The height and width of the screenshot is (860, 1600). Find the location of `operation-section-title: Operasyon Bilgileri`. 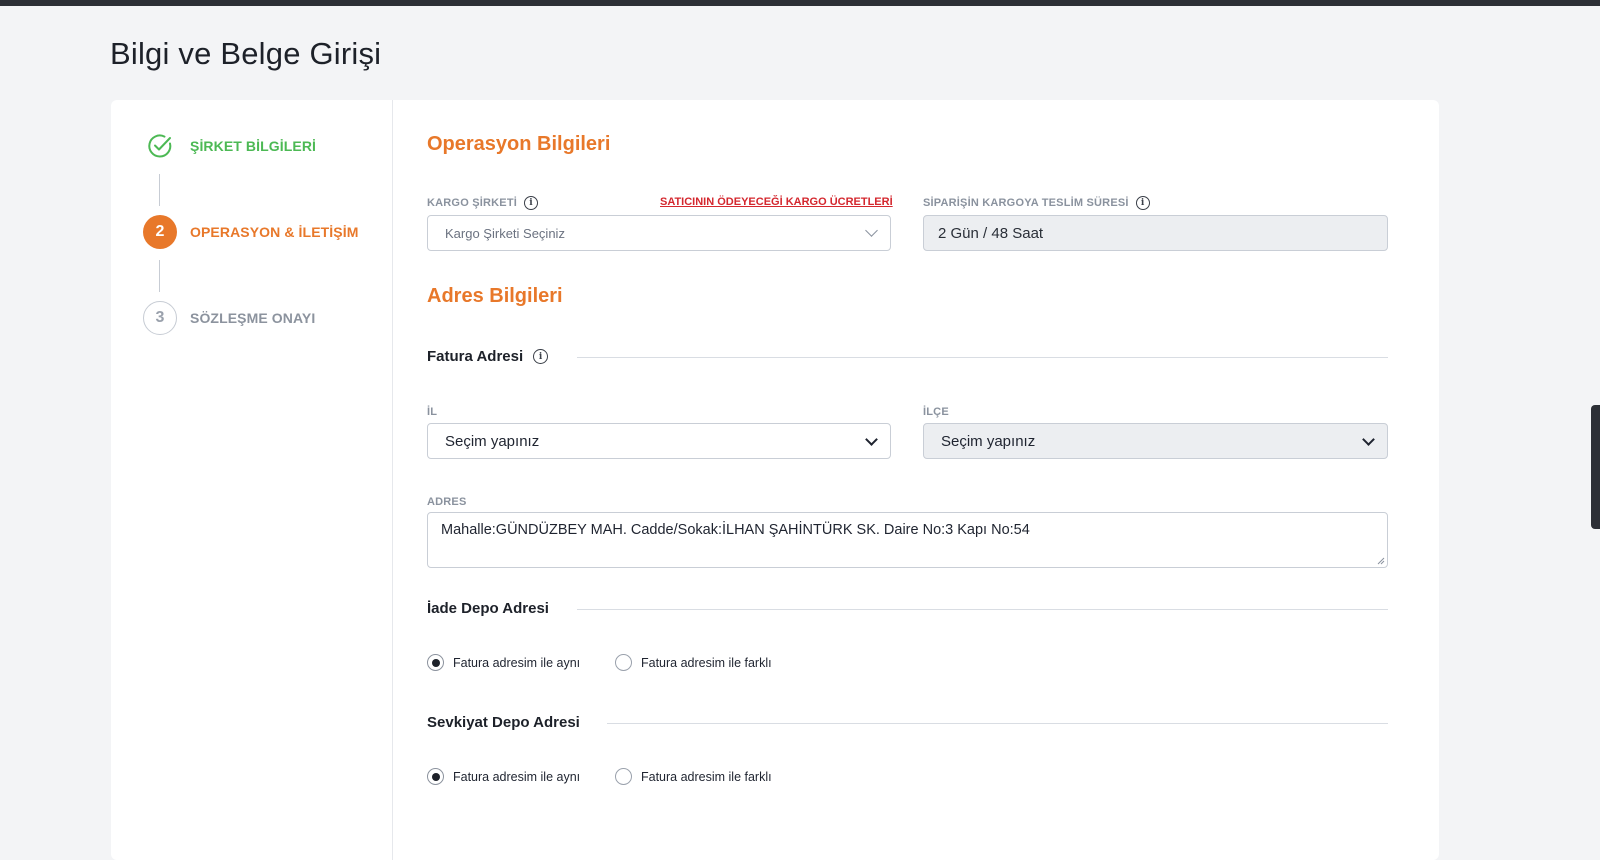

operation-section-title: Operasyon Bilgileri is located at coordinates (519, 144).